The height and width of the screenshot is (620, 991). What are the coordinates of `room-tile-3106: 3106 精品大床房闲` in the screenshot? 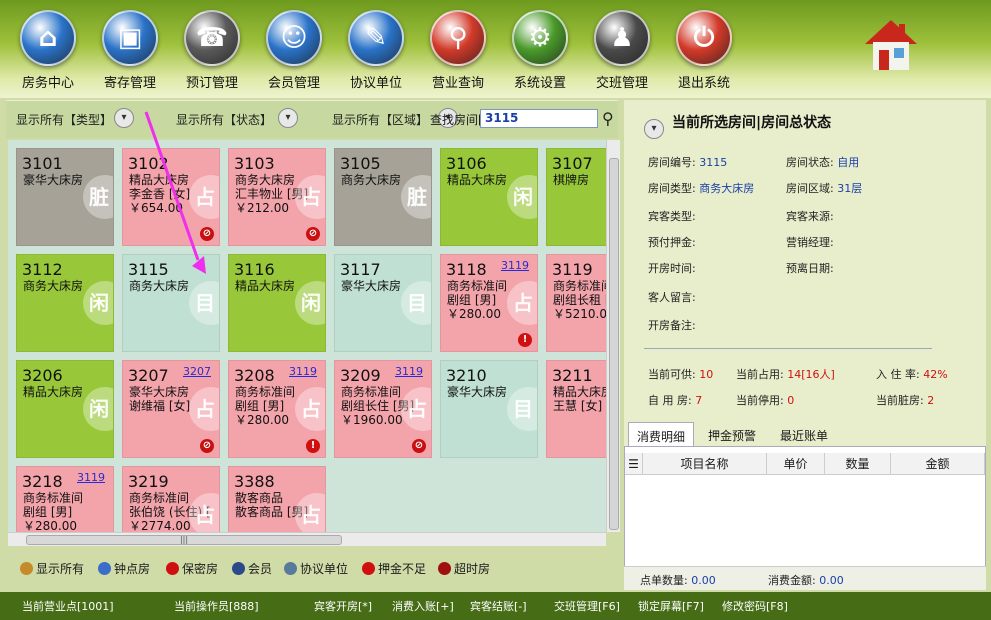 It's located at (489, 197).